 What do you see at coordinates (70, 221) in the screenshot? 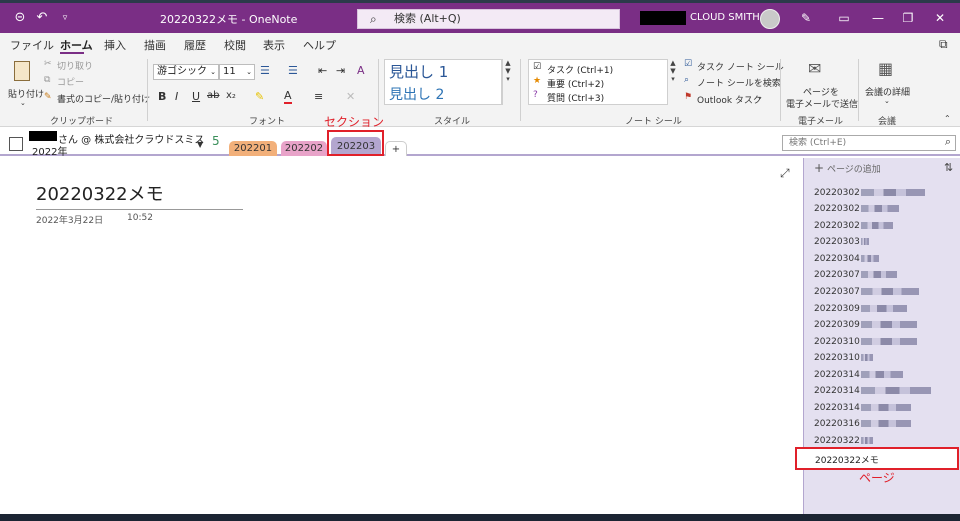
I see `page-date: 2022年3月22日` at bounding box center [70, 221].